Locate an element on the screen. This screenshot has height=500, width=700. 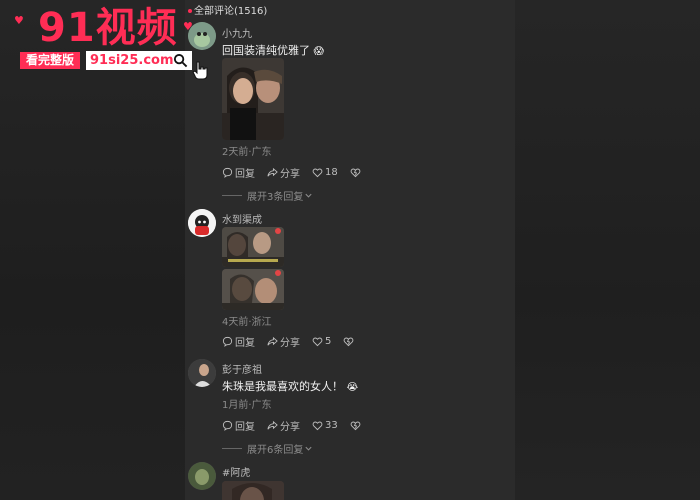
watermark-url: 91si25.com is located at coordinates (139, 60).